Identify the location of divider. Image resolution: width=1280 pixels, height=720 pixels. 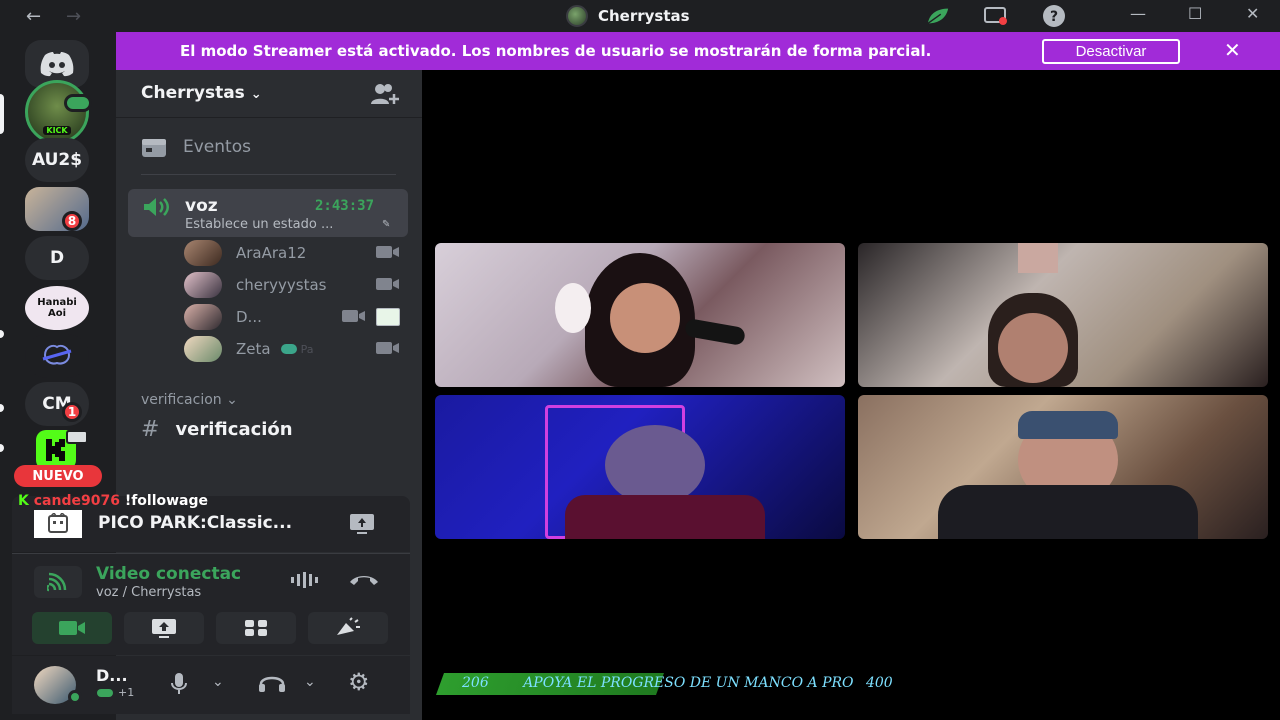
(268, 174).